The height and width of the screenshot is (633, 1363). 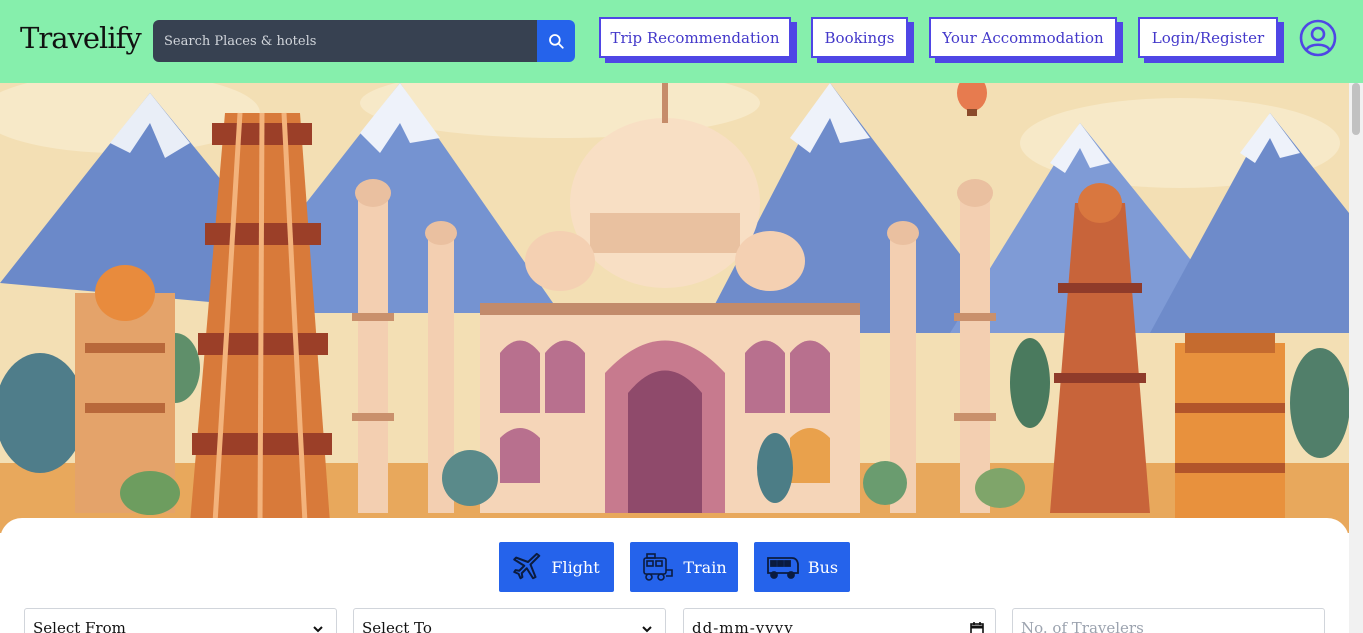 What do you see at coordinates (859, 37) in the screenshot?
I see `nav-bookings-button: Bookings` at bounding box center [859, 37].